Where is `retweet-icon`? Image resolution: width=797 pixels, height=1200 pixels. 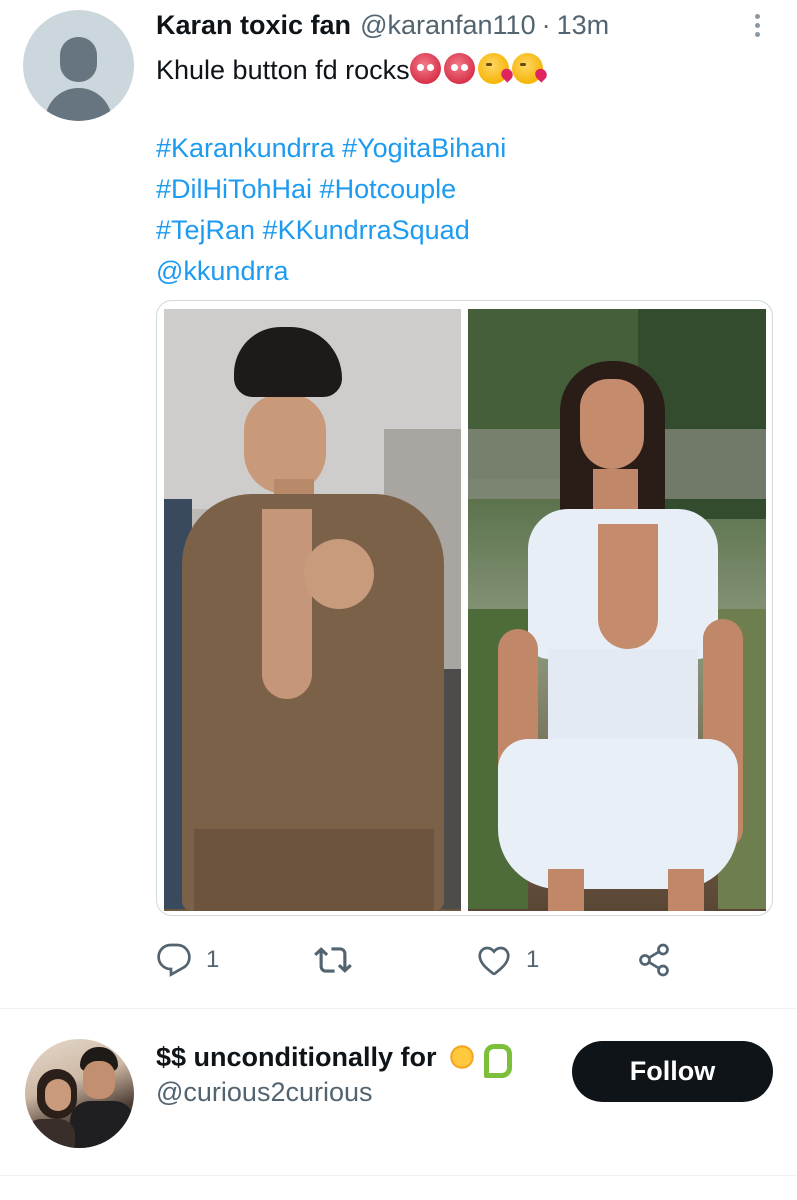
retweet-icon is located at coordinates (333, 960).